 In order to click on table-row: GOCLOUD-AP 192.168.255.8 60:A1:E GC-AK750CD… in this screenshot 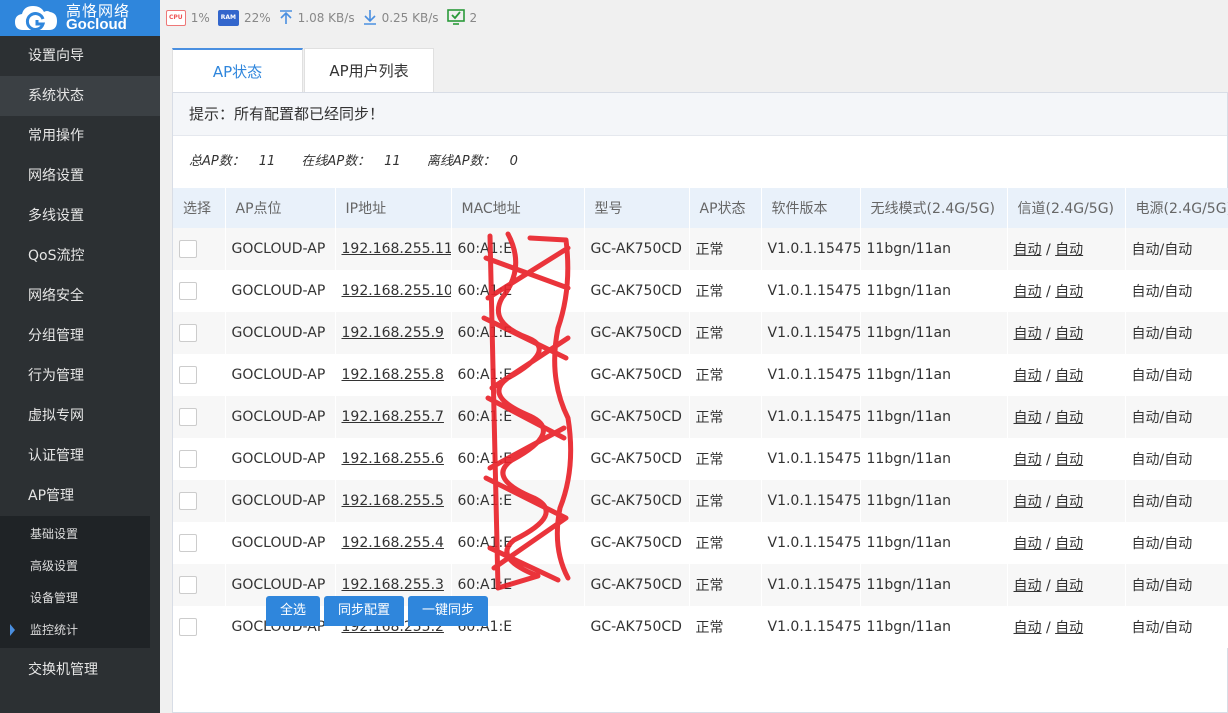, I will do `click(700, 375)`.